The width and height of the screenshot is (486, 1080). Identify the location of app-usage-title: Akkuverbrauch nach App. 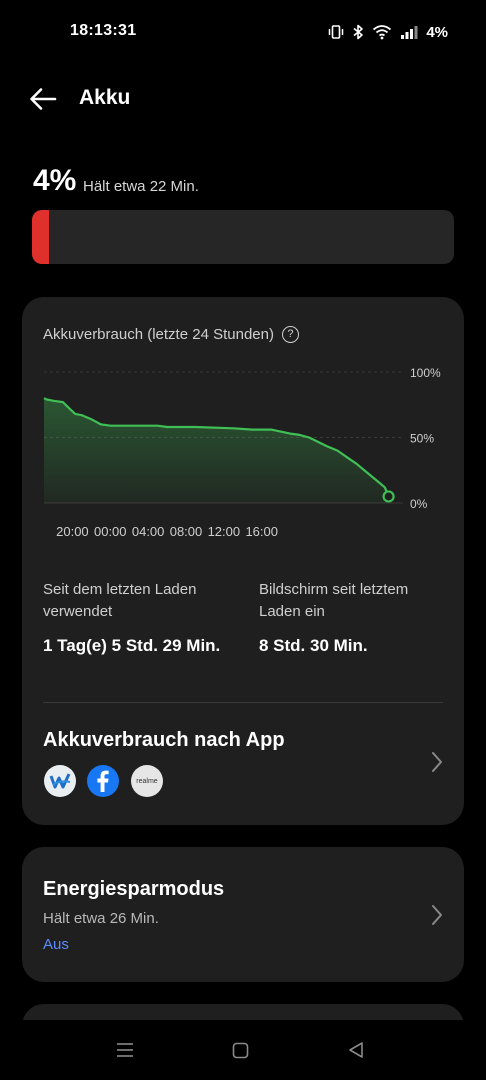
(164, 740).